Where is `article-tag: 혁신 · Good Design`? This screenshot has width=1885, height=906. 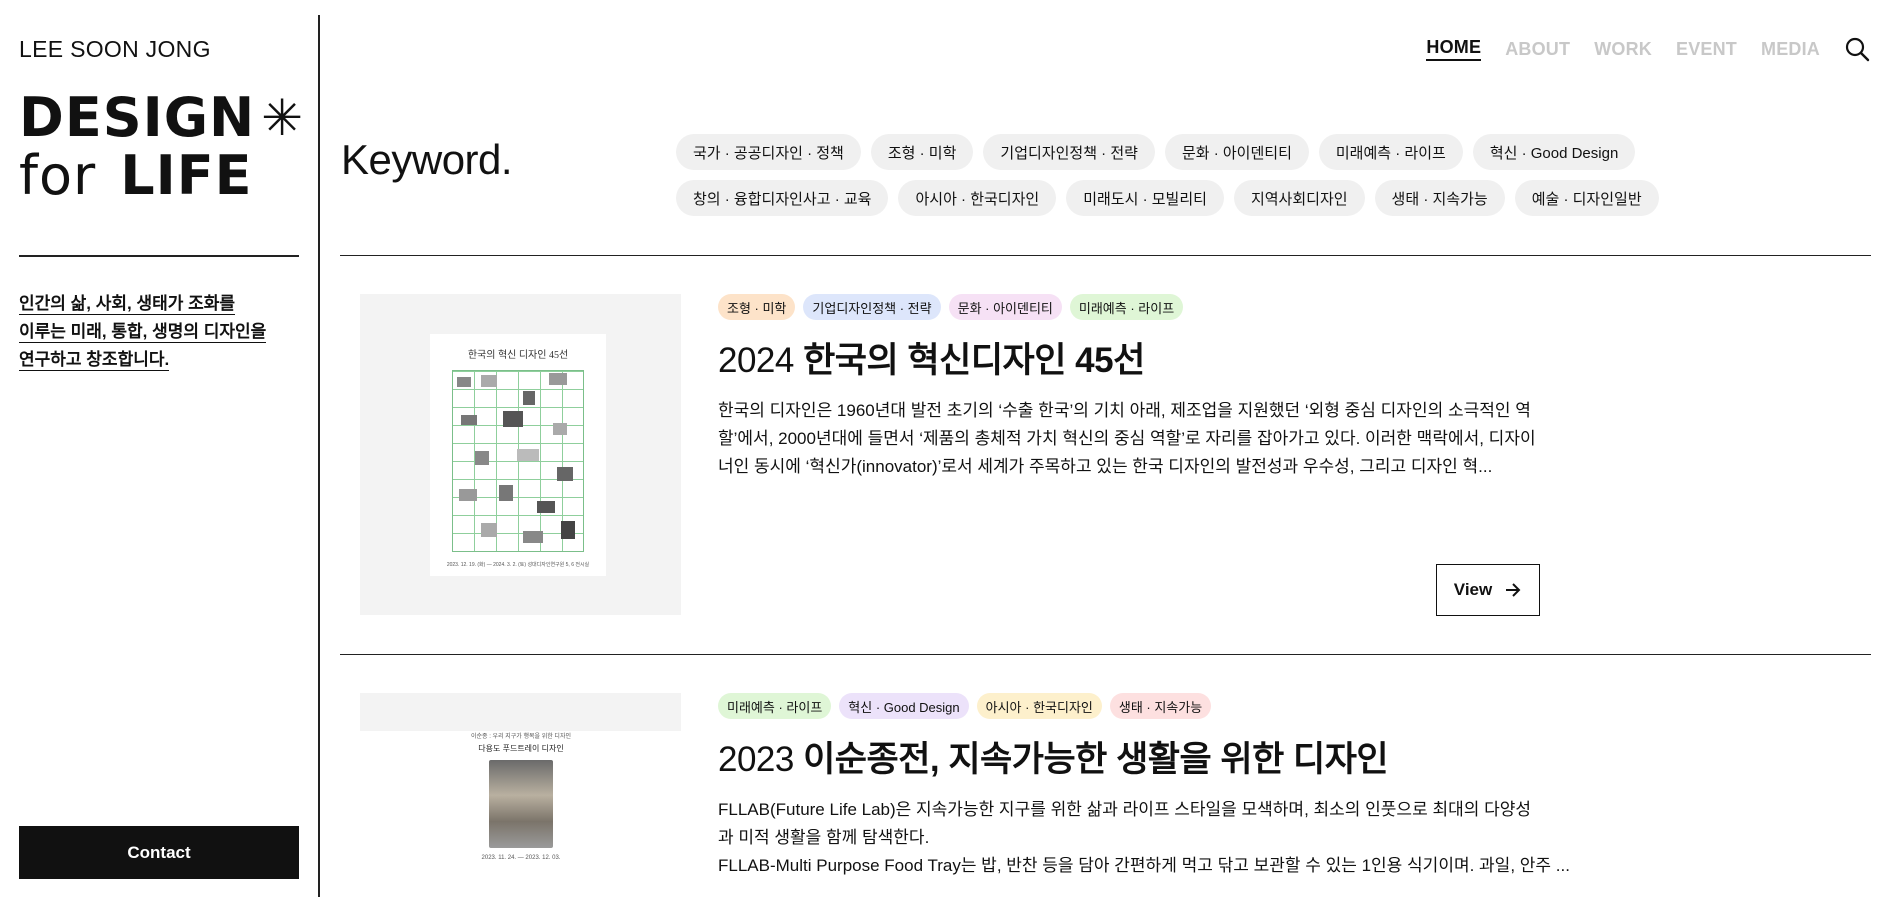
article-tag: 혁신 · Good Design is located at coordinates (904, 706).